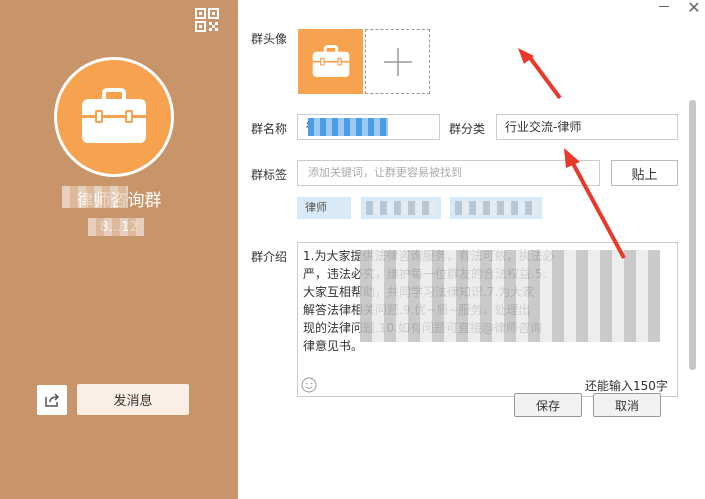 This screenshot has height=499, width=705. I want to click on share-button, so click(52, 400).